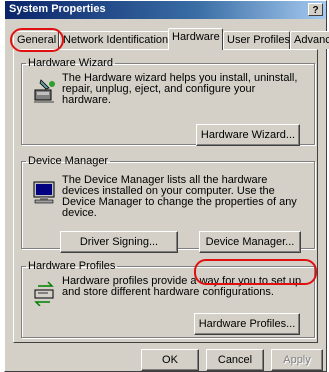 Image resolution: width=329 pixels, height=372 pixels. I want to click on apply-button: Apply, so click(297, 360).